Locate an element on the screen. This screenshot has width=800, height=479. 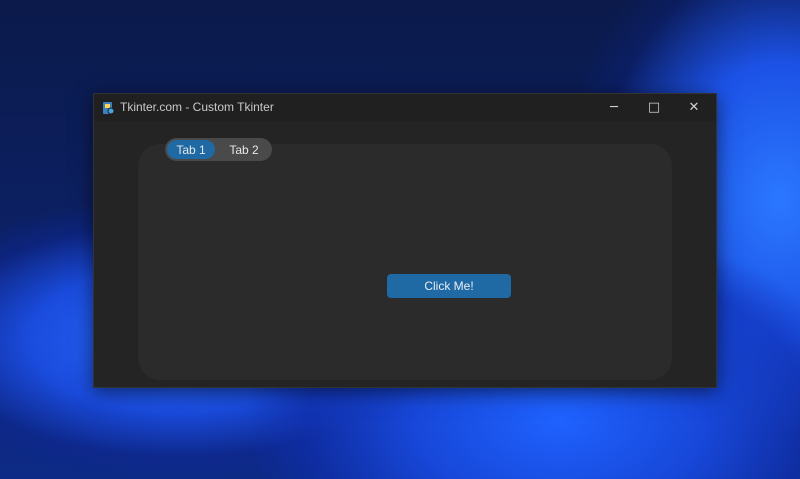
tab-1: Tab 1 is located at coordinates (191, 149).